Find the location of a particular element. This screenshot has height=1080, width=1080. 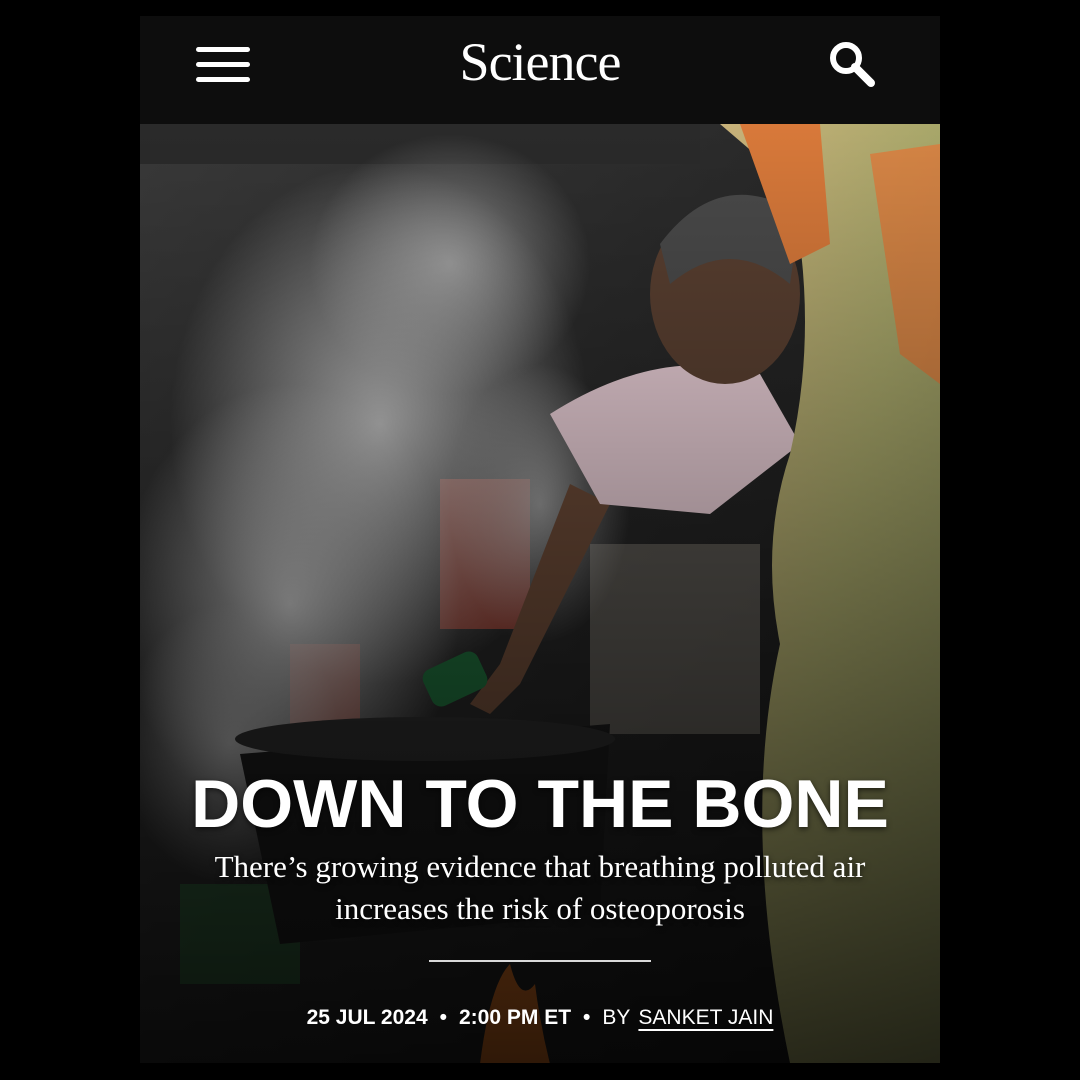

science-logo: Science is located at coordinates (540, 62).